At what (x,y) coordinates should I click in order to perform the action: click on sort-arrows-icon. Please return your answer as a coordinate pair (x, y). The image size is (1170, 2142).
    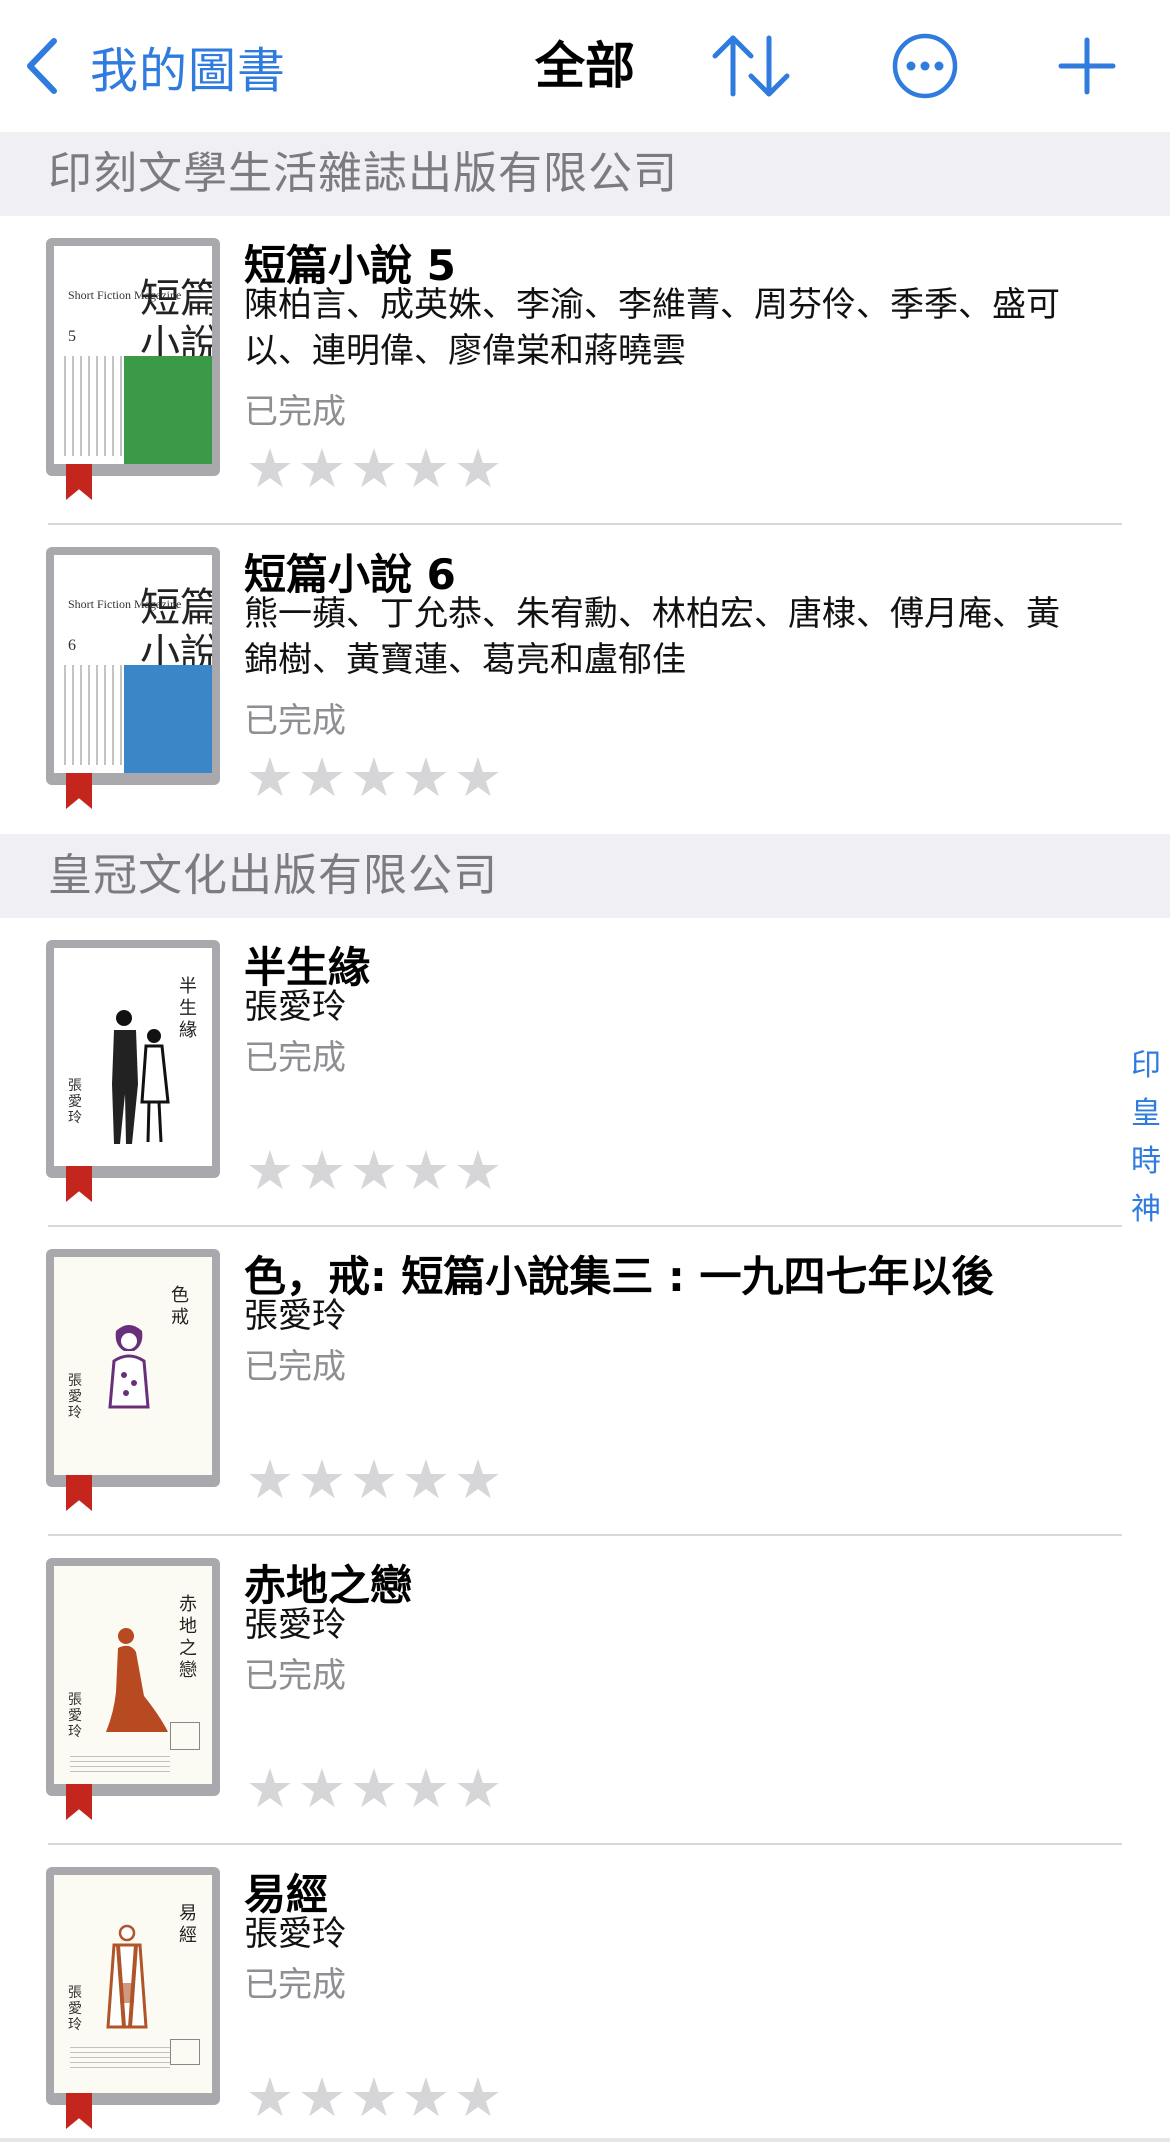
    Looking at the image, I should click on (751, 66).